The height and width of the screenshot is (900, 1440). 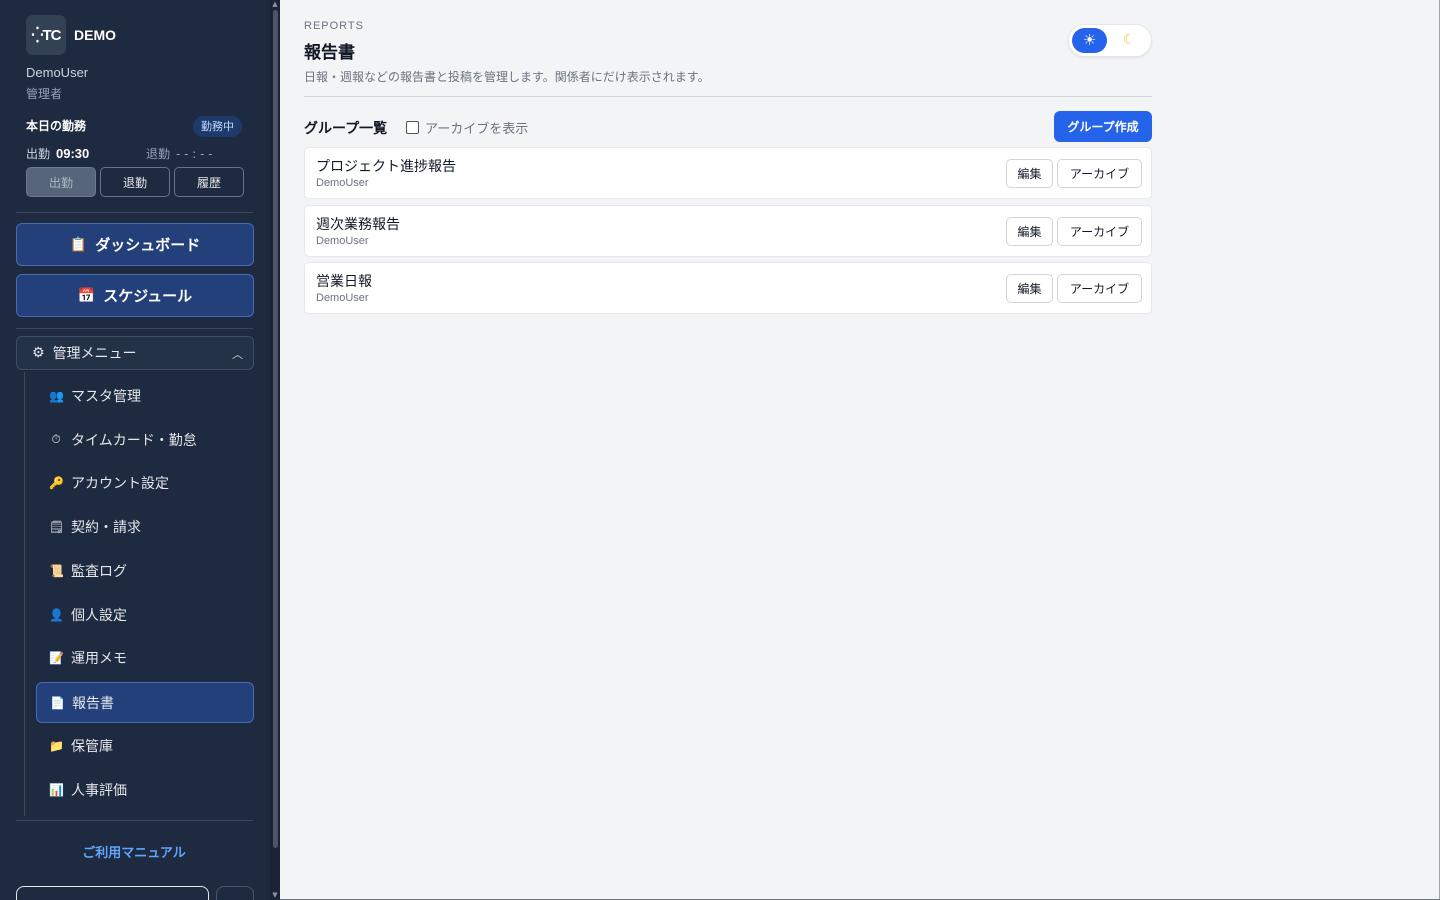 What do you see at coordinates (194, 154) in the screenshot?
I see `clock-out-time: - -` at bounding box center [194, 154].